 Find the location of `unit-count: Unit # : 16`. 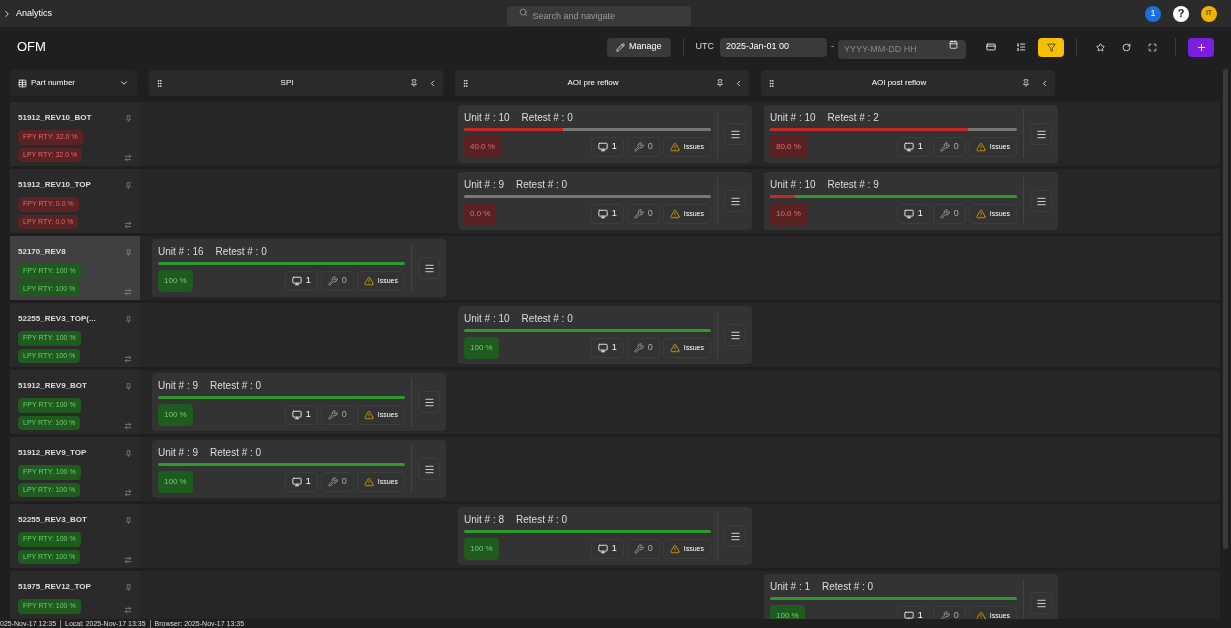

unit-count: Unit # : 16 is located at coordinates (181, 252).